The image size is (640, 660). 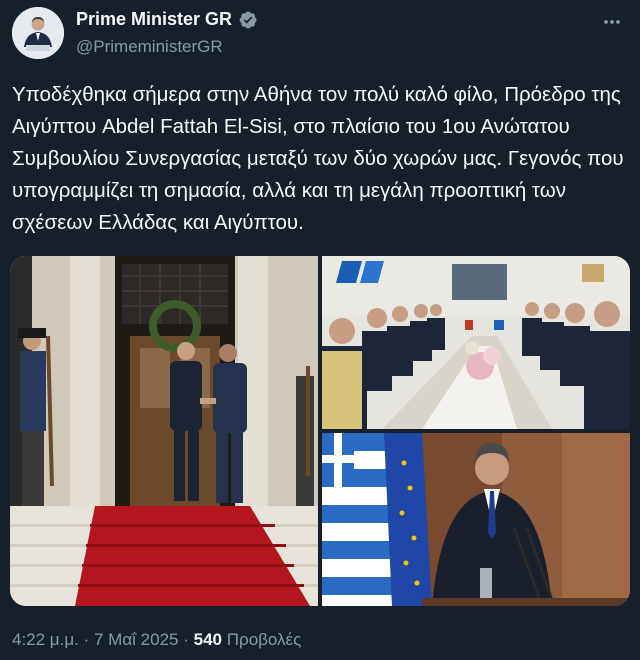 I want to click on tweet-meta: 4:22 μ.μ. · 7 Μαΐ 2025 · 540 Προβολές, so click(x=156, y=640).